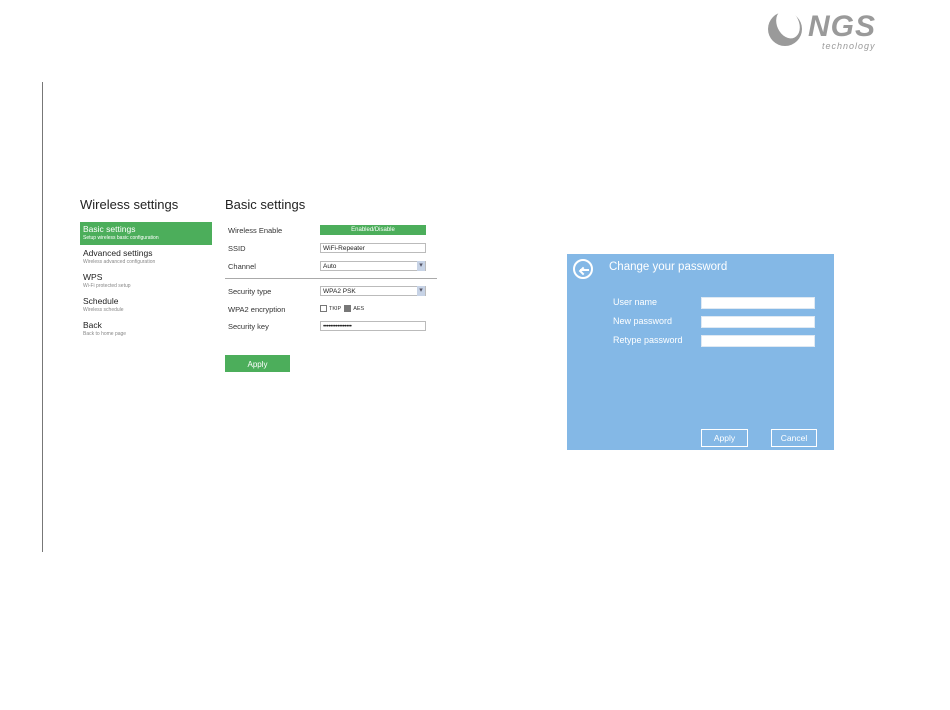 The height and width of the screenshot is (710, 950). I want to click on aes-label: AES, so click(359, 308).